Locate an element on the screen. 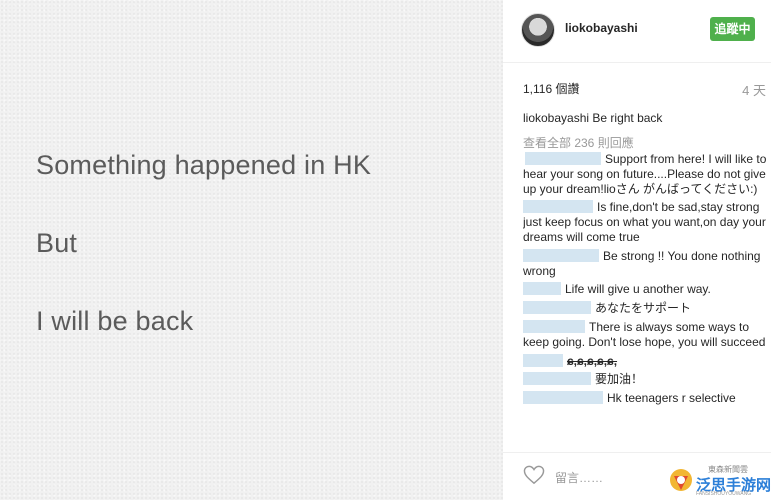  post-header: liokobayashi 追蹤中 is located at coordinates (637, 31).